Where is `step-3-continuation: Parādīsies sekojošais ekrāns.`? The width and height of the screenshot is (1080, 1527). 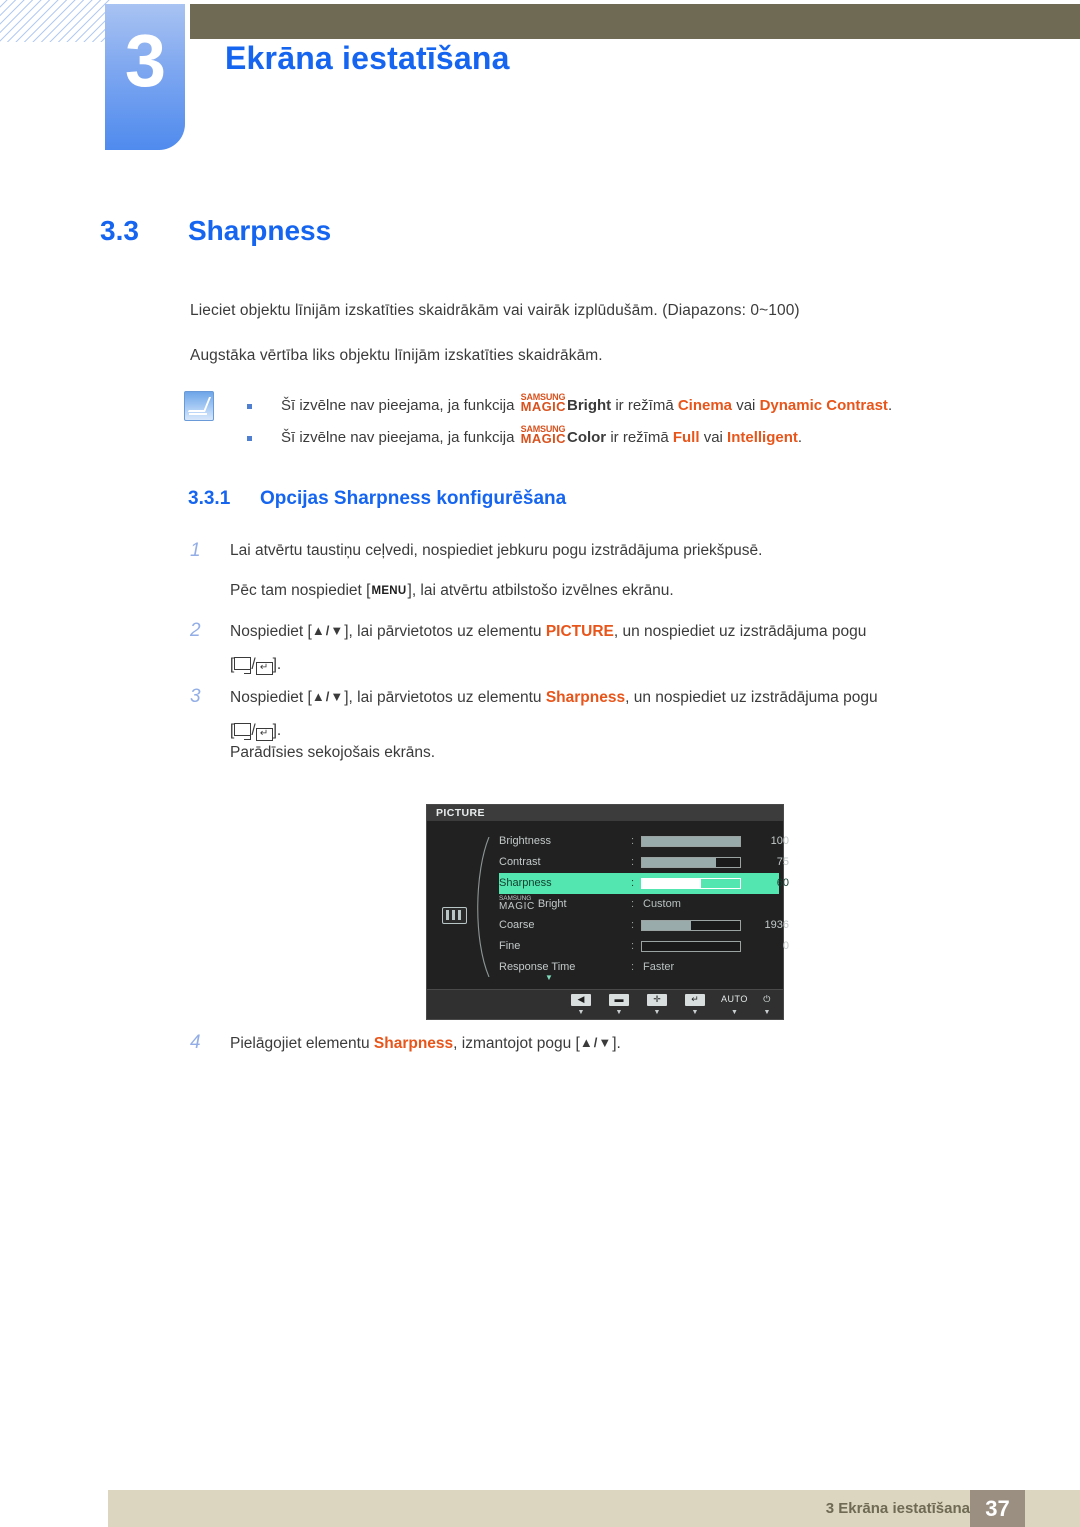
step-3-continuation: Parādīsies sekojošais ekrāns. is located at coordinates (590, 752).